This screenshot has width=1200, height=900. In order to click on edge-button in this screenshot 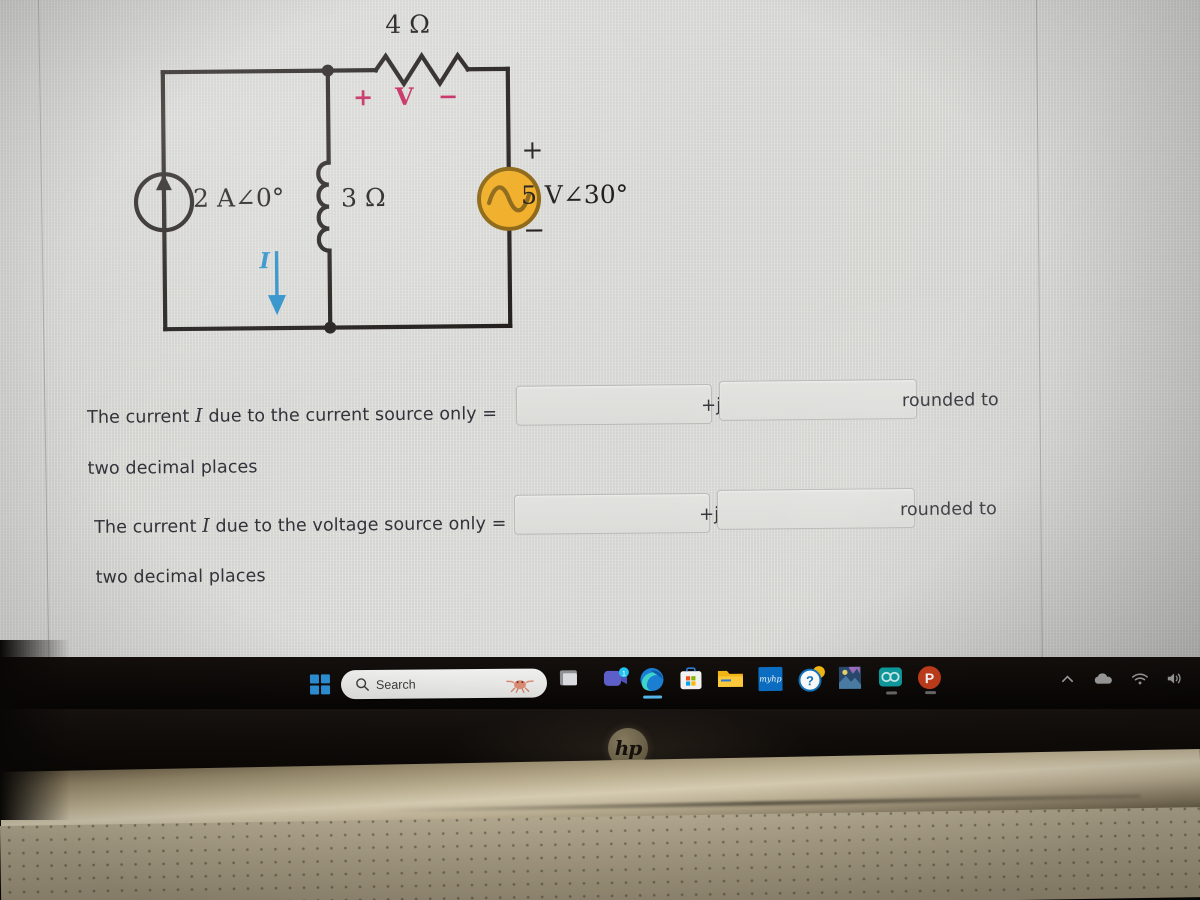, I will do `click(653, 682)`.